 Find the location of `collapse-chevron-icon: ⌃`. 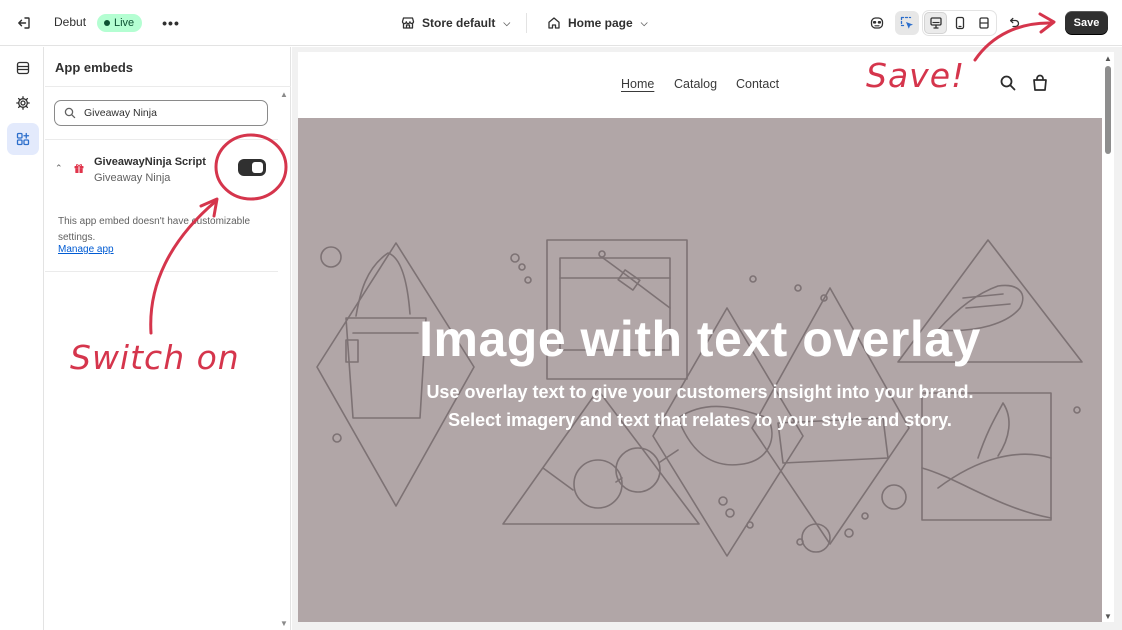

collapse-chevron-icon: ⌃ is located at coordinates (59, 168).